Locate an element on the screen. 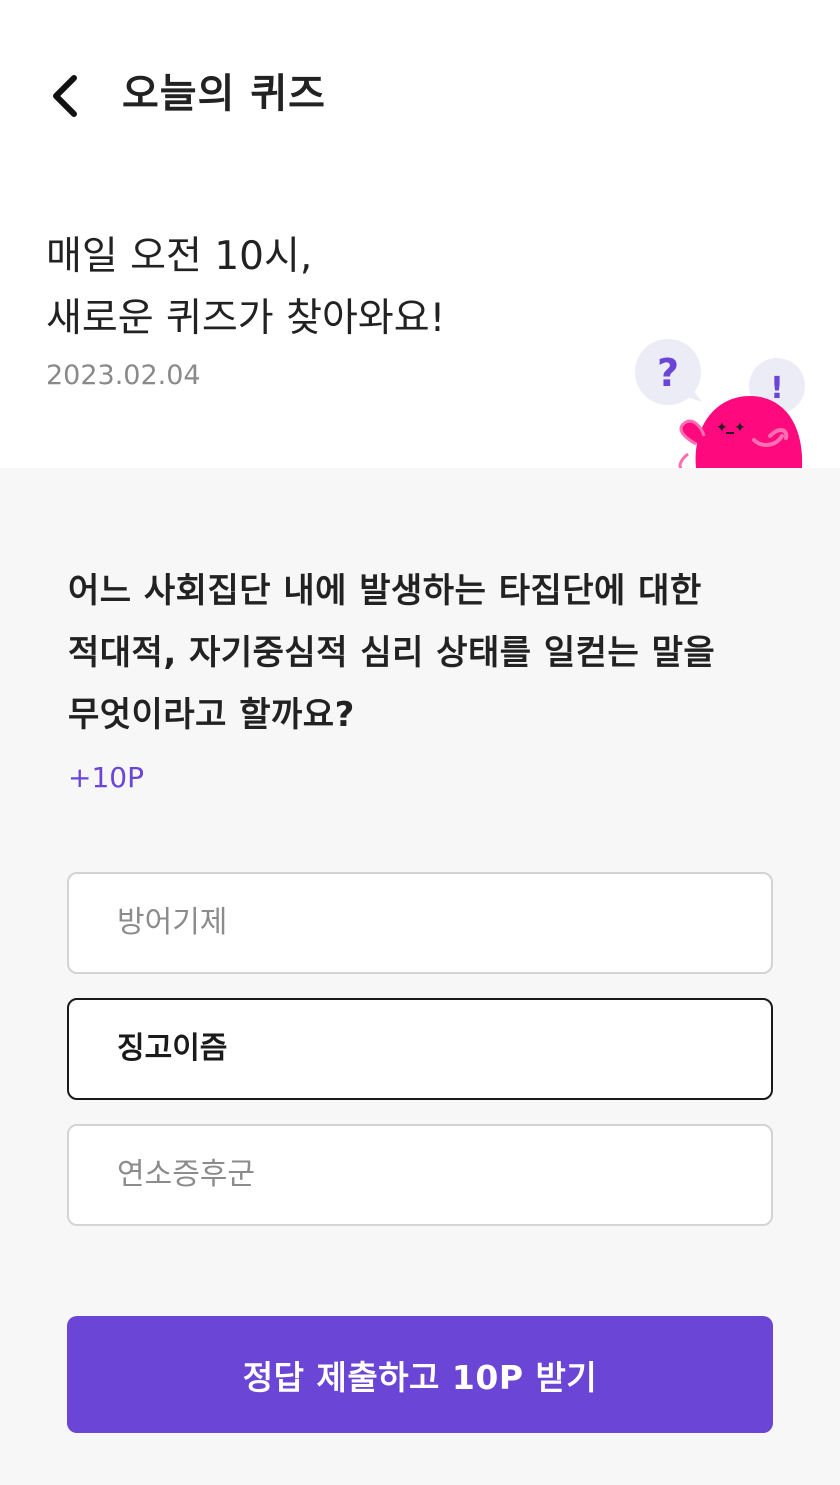 Image resolution: width=840 pixels, height=1485 pixels. question-line: 어느 사회집단 내에 발생하는 타집단에 대한 is located at coordinates (385, 591).